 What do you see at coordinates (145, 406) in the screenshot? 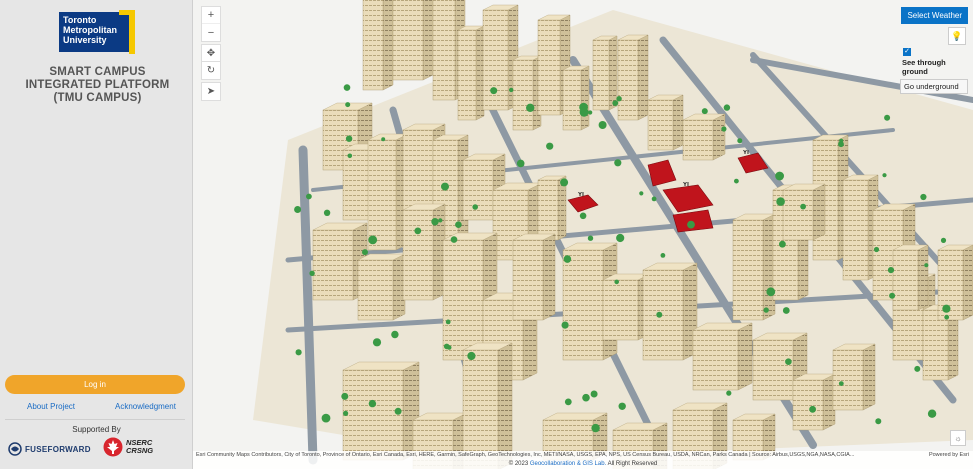
I see `acknowledgment-link: Acknowledgment` at bounding box center [145, 406].